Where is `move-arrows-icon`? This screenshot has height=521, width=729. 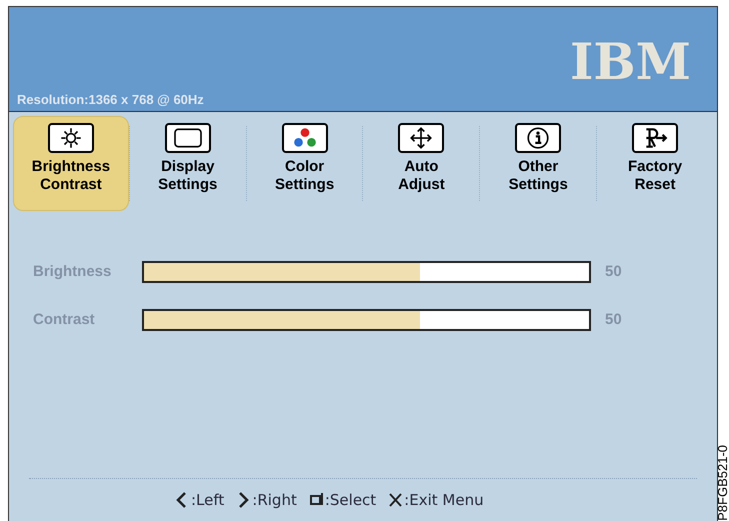 move-arrows-icon is located at coordinates (421, 138).